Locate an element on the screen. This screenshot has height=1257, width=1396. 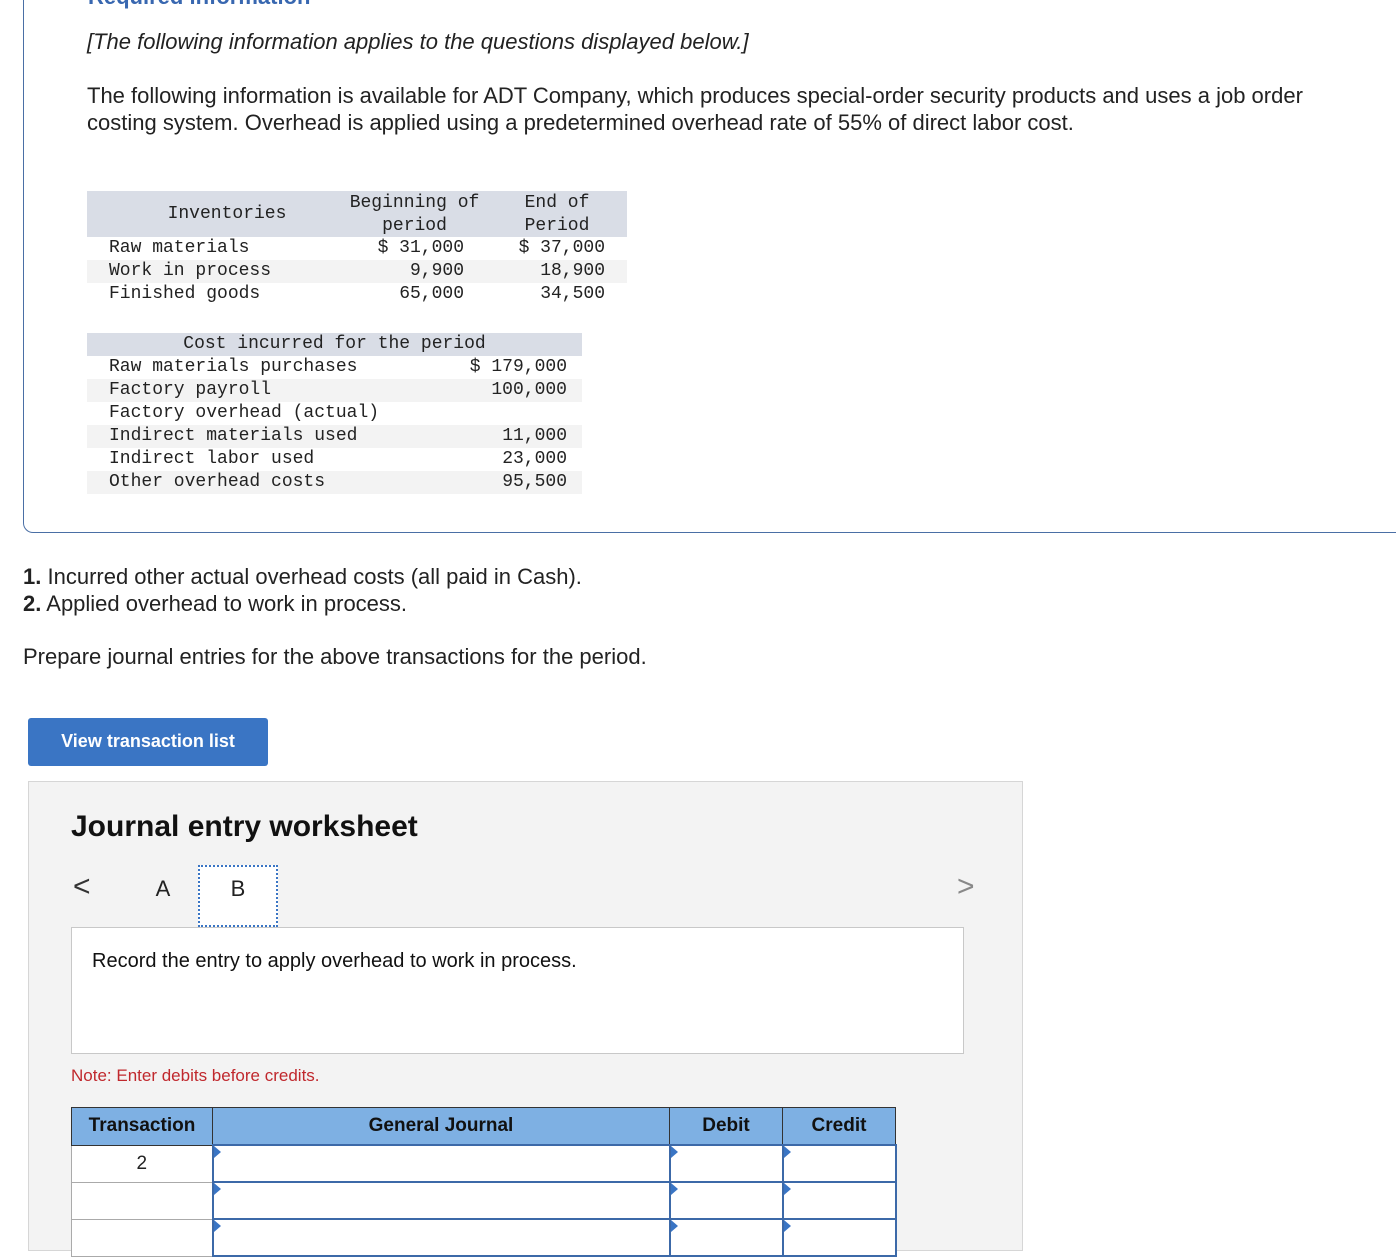
table-row: Indirect materials used 11,000 is located at coordinates (334, 436).